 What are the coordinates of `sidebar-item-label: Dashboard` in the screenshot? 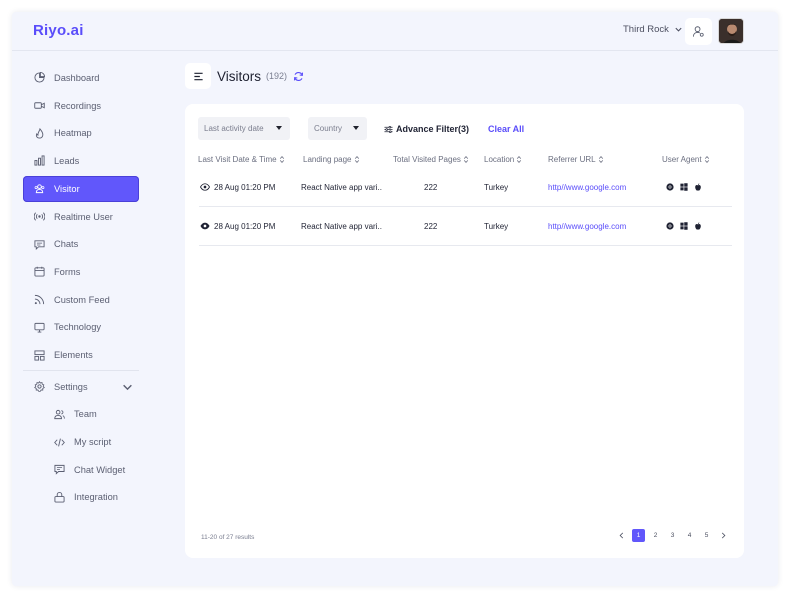 It's located at (77, 77).